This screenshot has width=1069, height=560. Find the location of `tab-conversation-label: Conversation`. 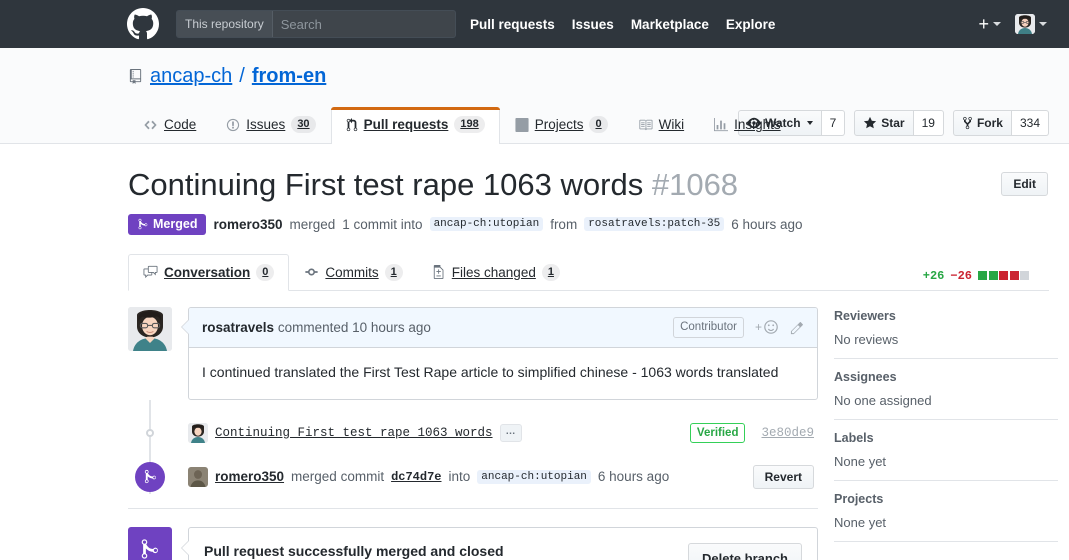

tab-conversation-label: Conversation is located at coordinates (207, 272).